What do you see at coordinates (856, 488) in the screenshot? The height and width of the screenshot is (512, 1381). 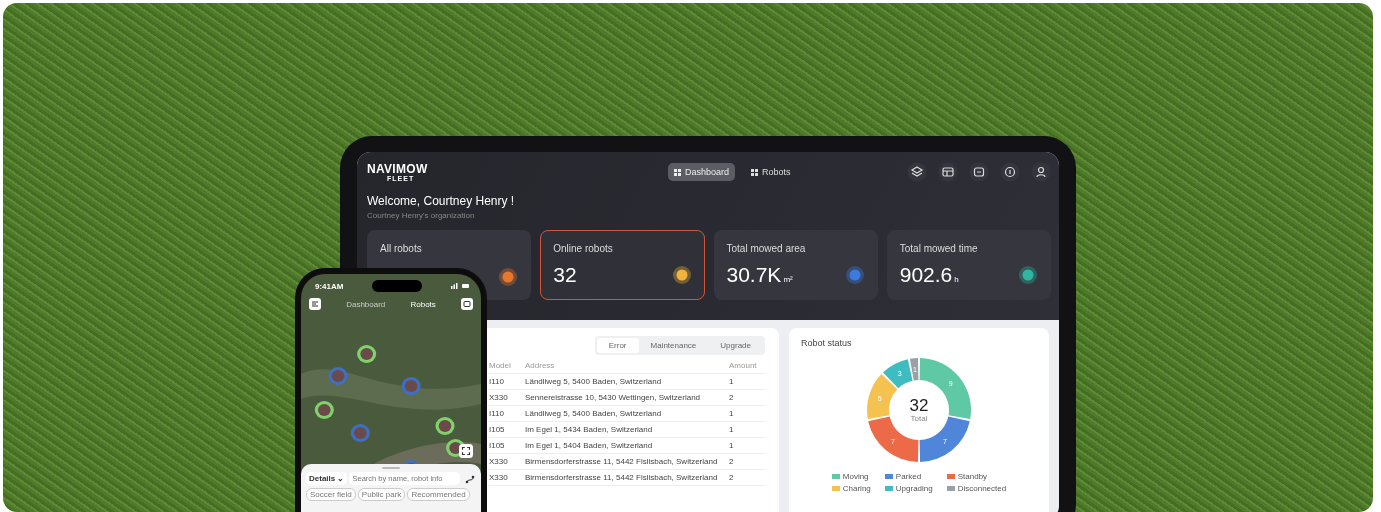 I see `legend-label: Charing` at bounding box center [856, 488].